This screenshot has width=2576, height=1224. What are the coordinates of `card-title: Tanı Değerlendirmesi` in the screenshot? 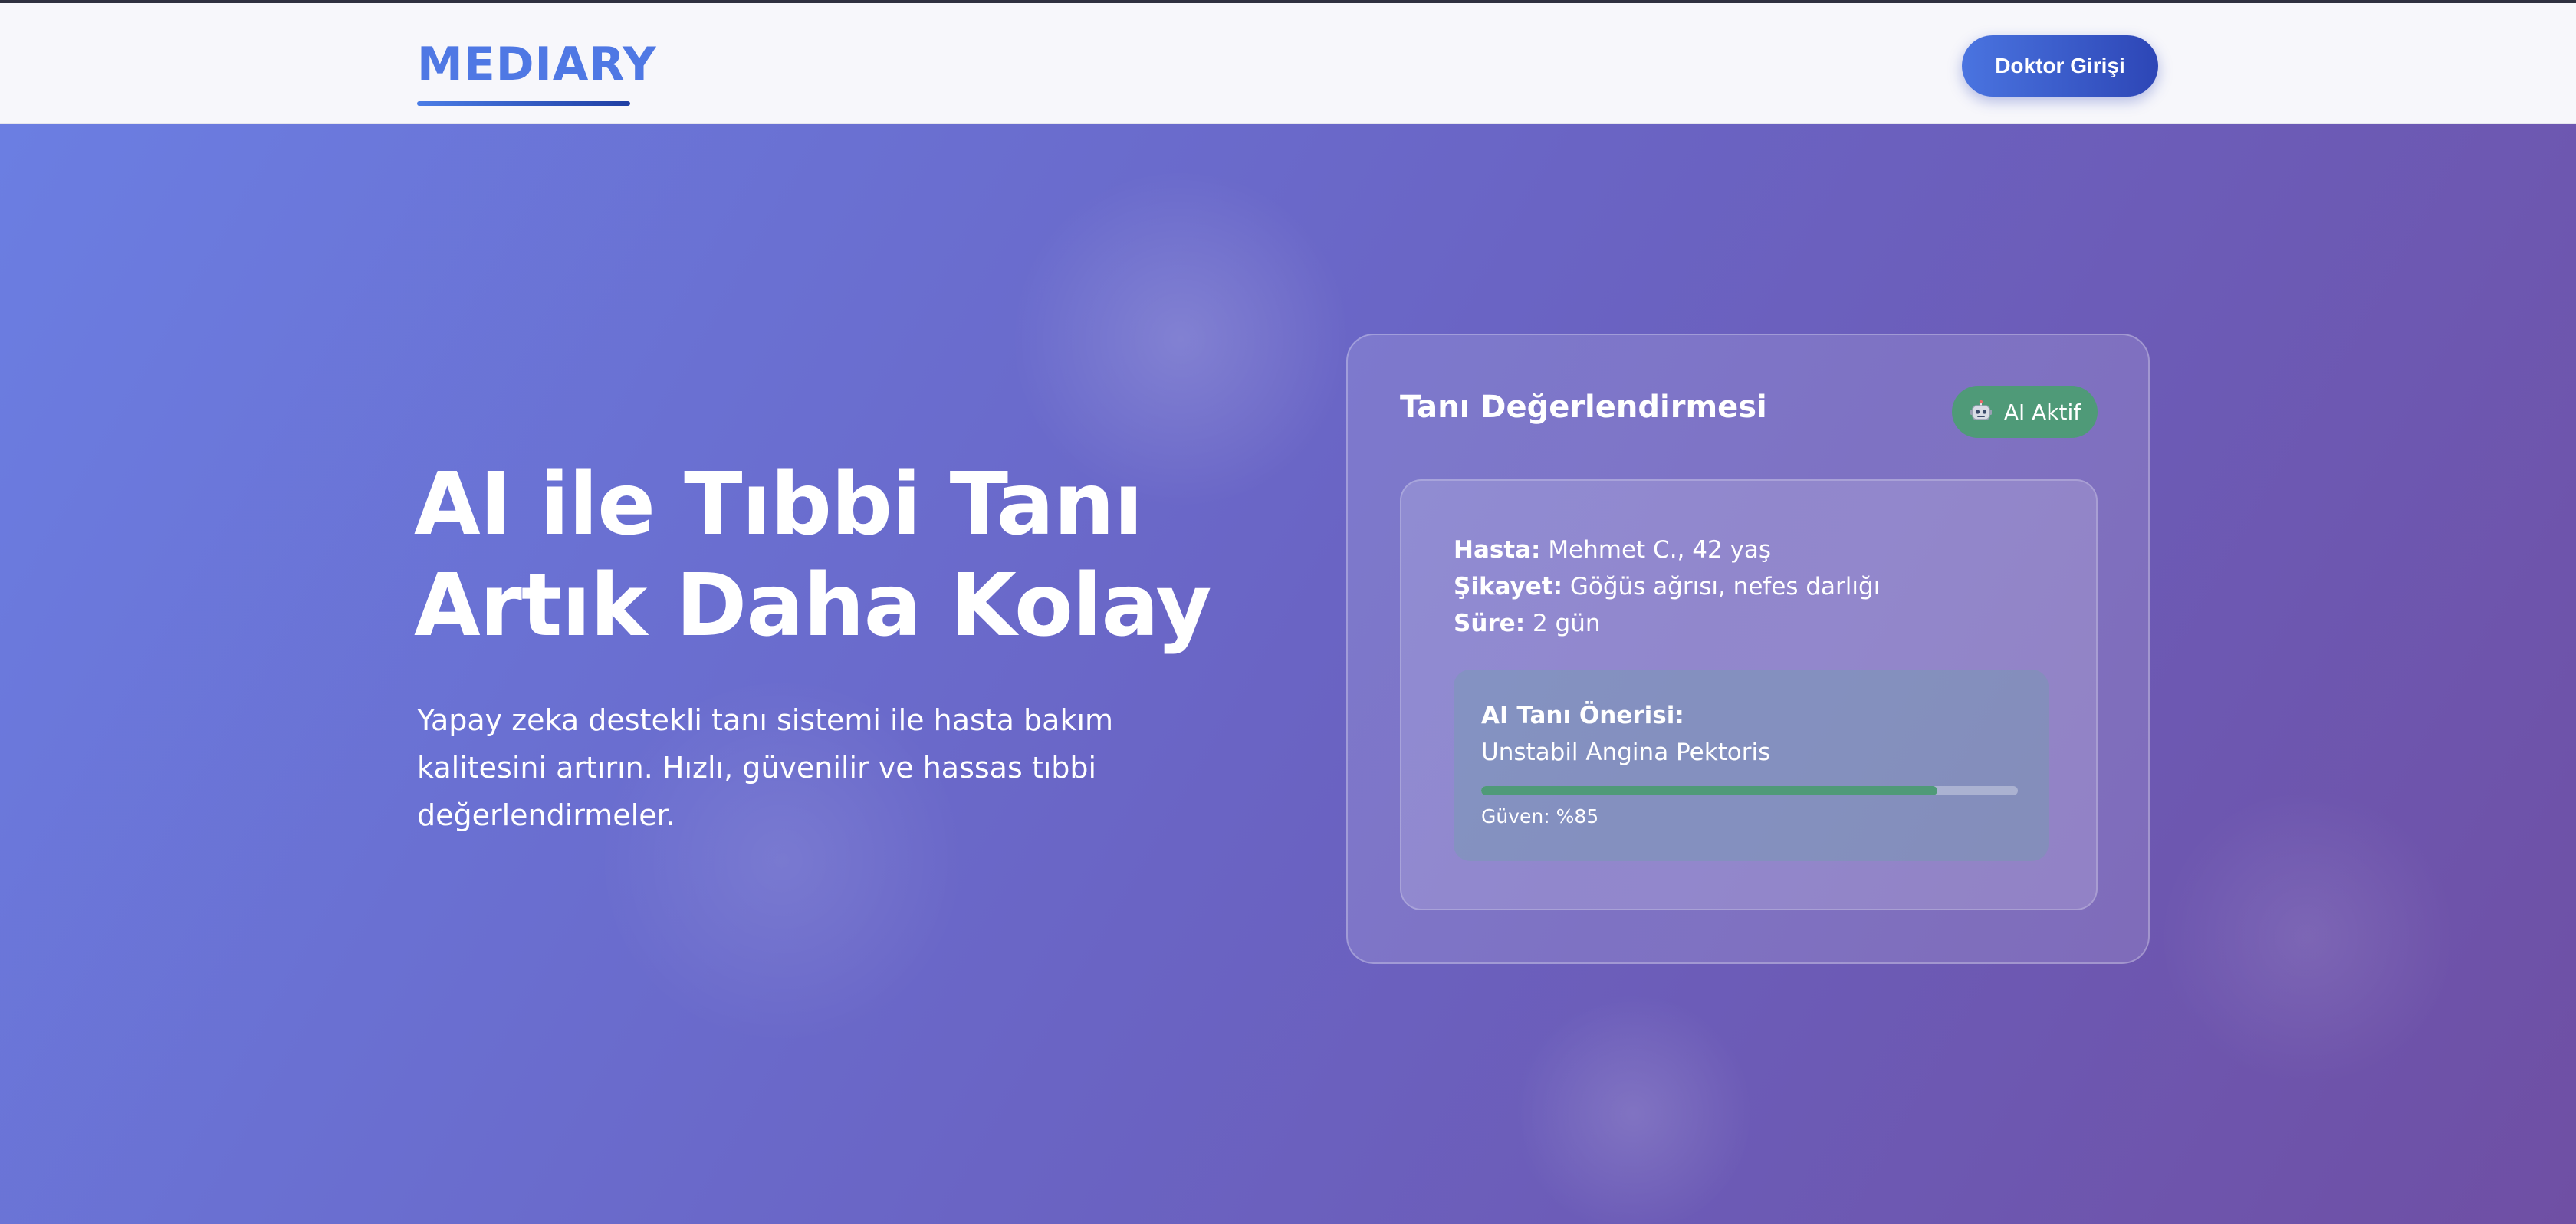 It's located at (1583, 407).